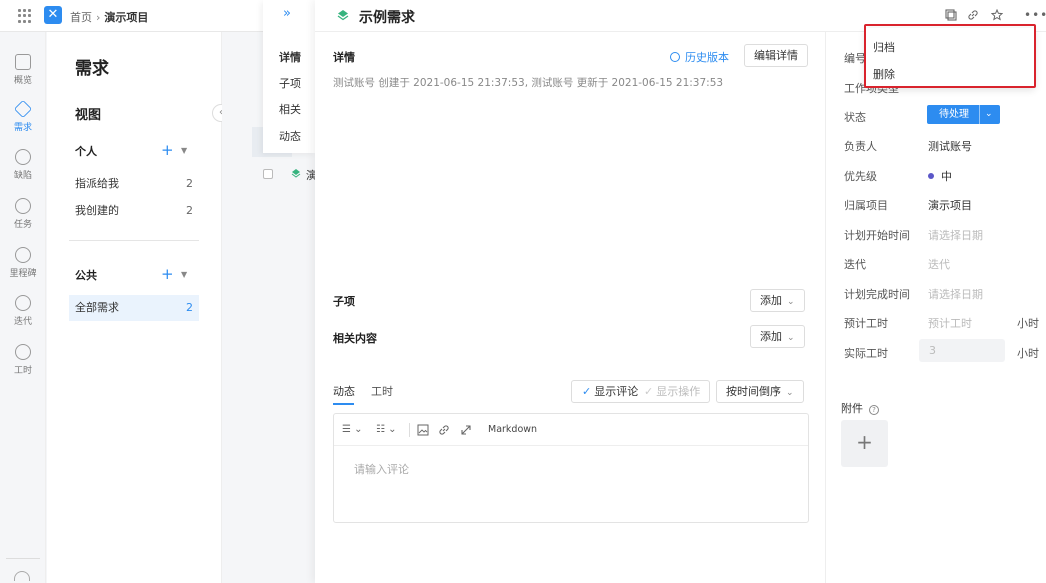 The image size is (1046, 583). What do you see at coordinates (950, 56) in the screenshot?
I see `annotation-highlight-box` at bounding box center [950, 56].